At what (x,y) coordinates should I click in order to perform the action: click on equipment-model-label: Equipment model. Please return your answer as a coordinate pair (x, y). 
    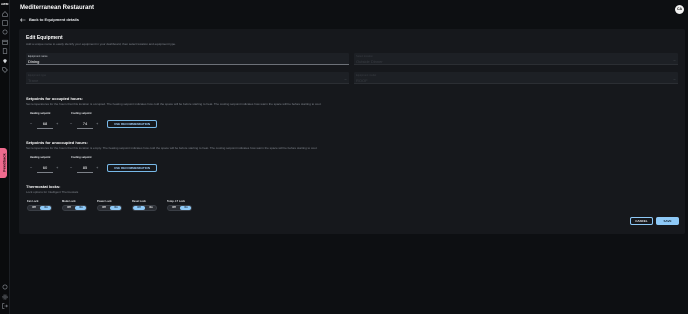
    Looking at the image, I should click on (366, 75).